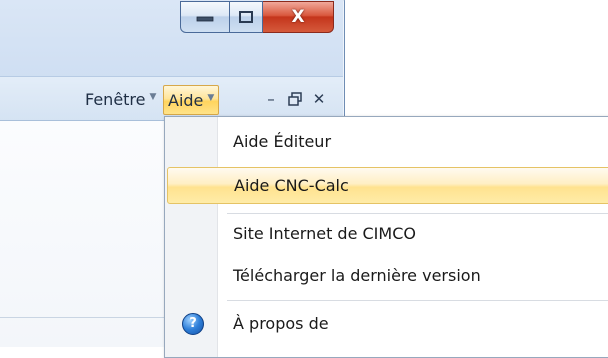 This screenshot has width=608, height=358. What do you see at coordinates (387, 141) in the screenshot?
I see `menu-item-aide-editeur: Aide Éditeur` at bounding box center [387, 141].